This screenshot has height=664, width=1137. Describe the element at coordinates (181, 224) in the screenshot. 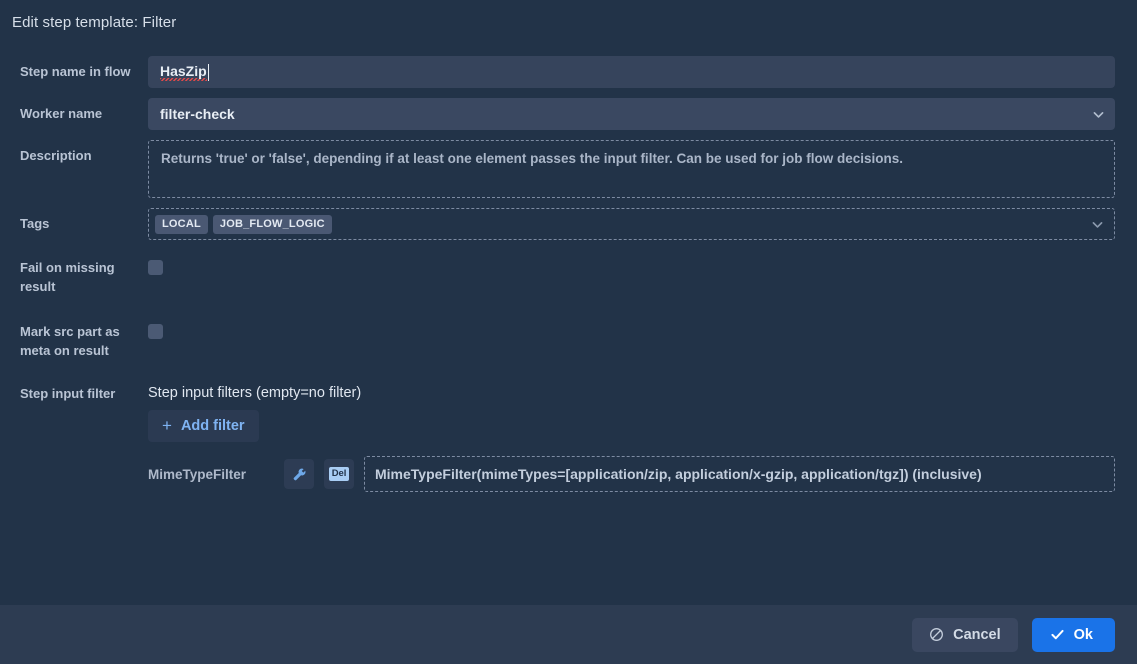

I see `tag-badge: LOCAL` at that location.